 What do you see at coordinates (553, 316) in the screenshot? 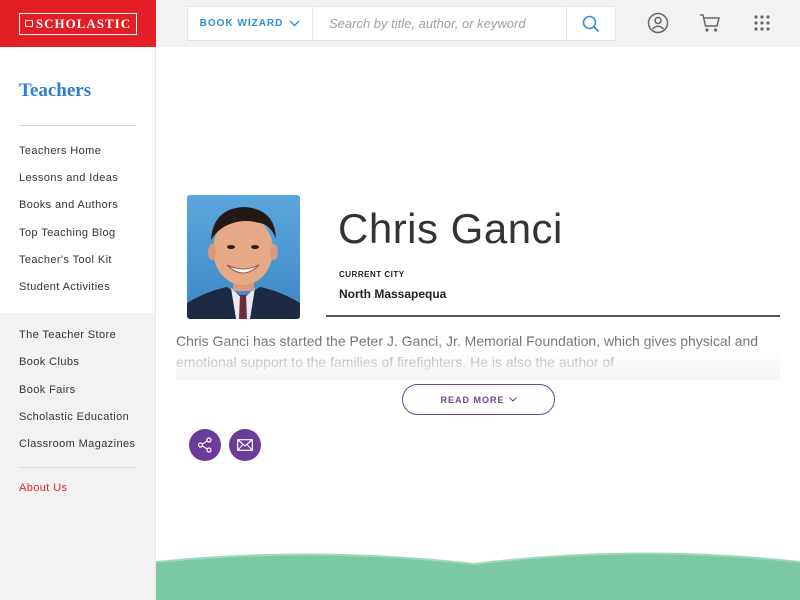
I see `profile-divider` at bounding box center [553, 316].